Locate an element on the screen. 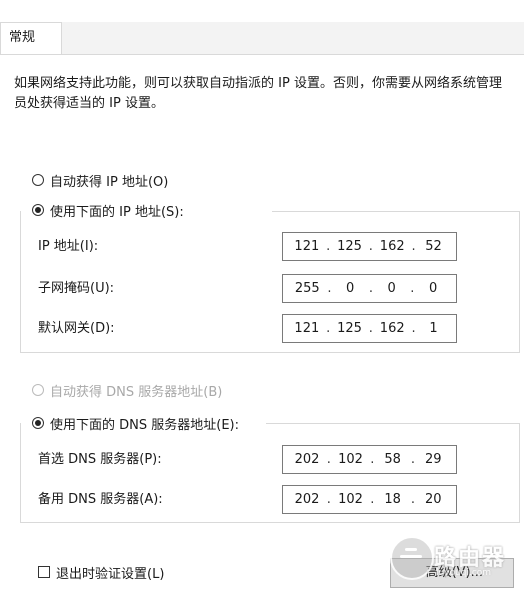 Image resolution: width=524 pixels, height=601 pixels. preferred-dns-label: 首选 DNS 服务器(P): is located at coordinates (100, 459).